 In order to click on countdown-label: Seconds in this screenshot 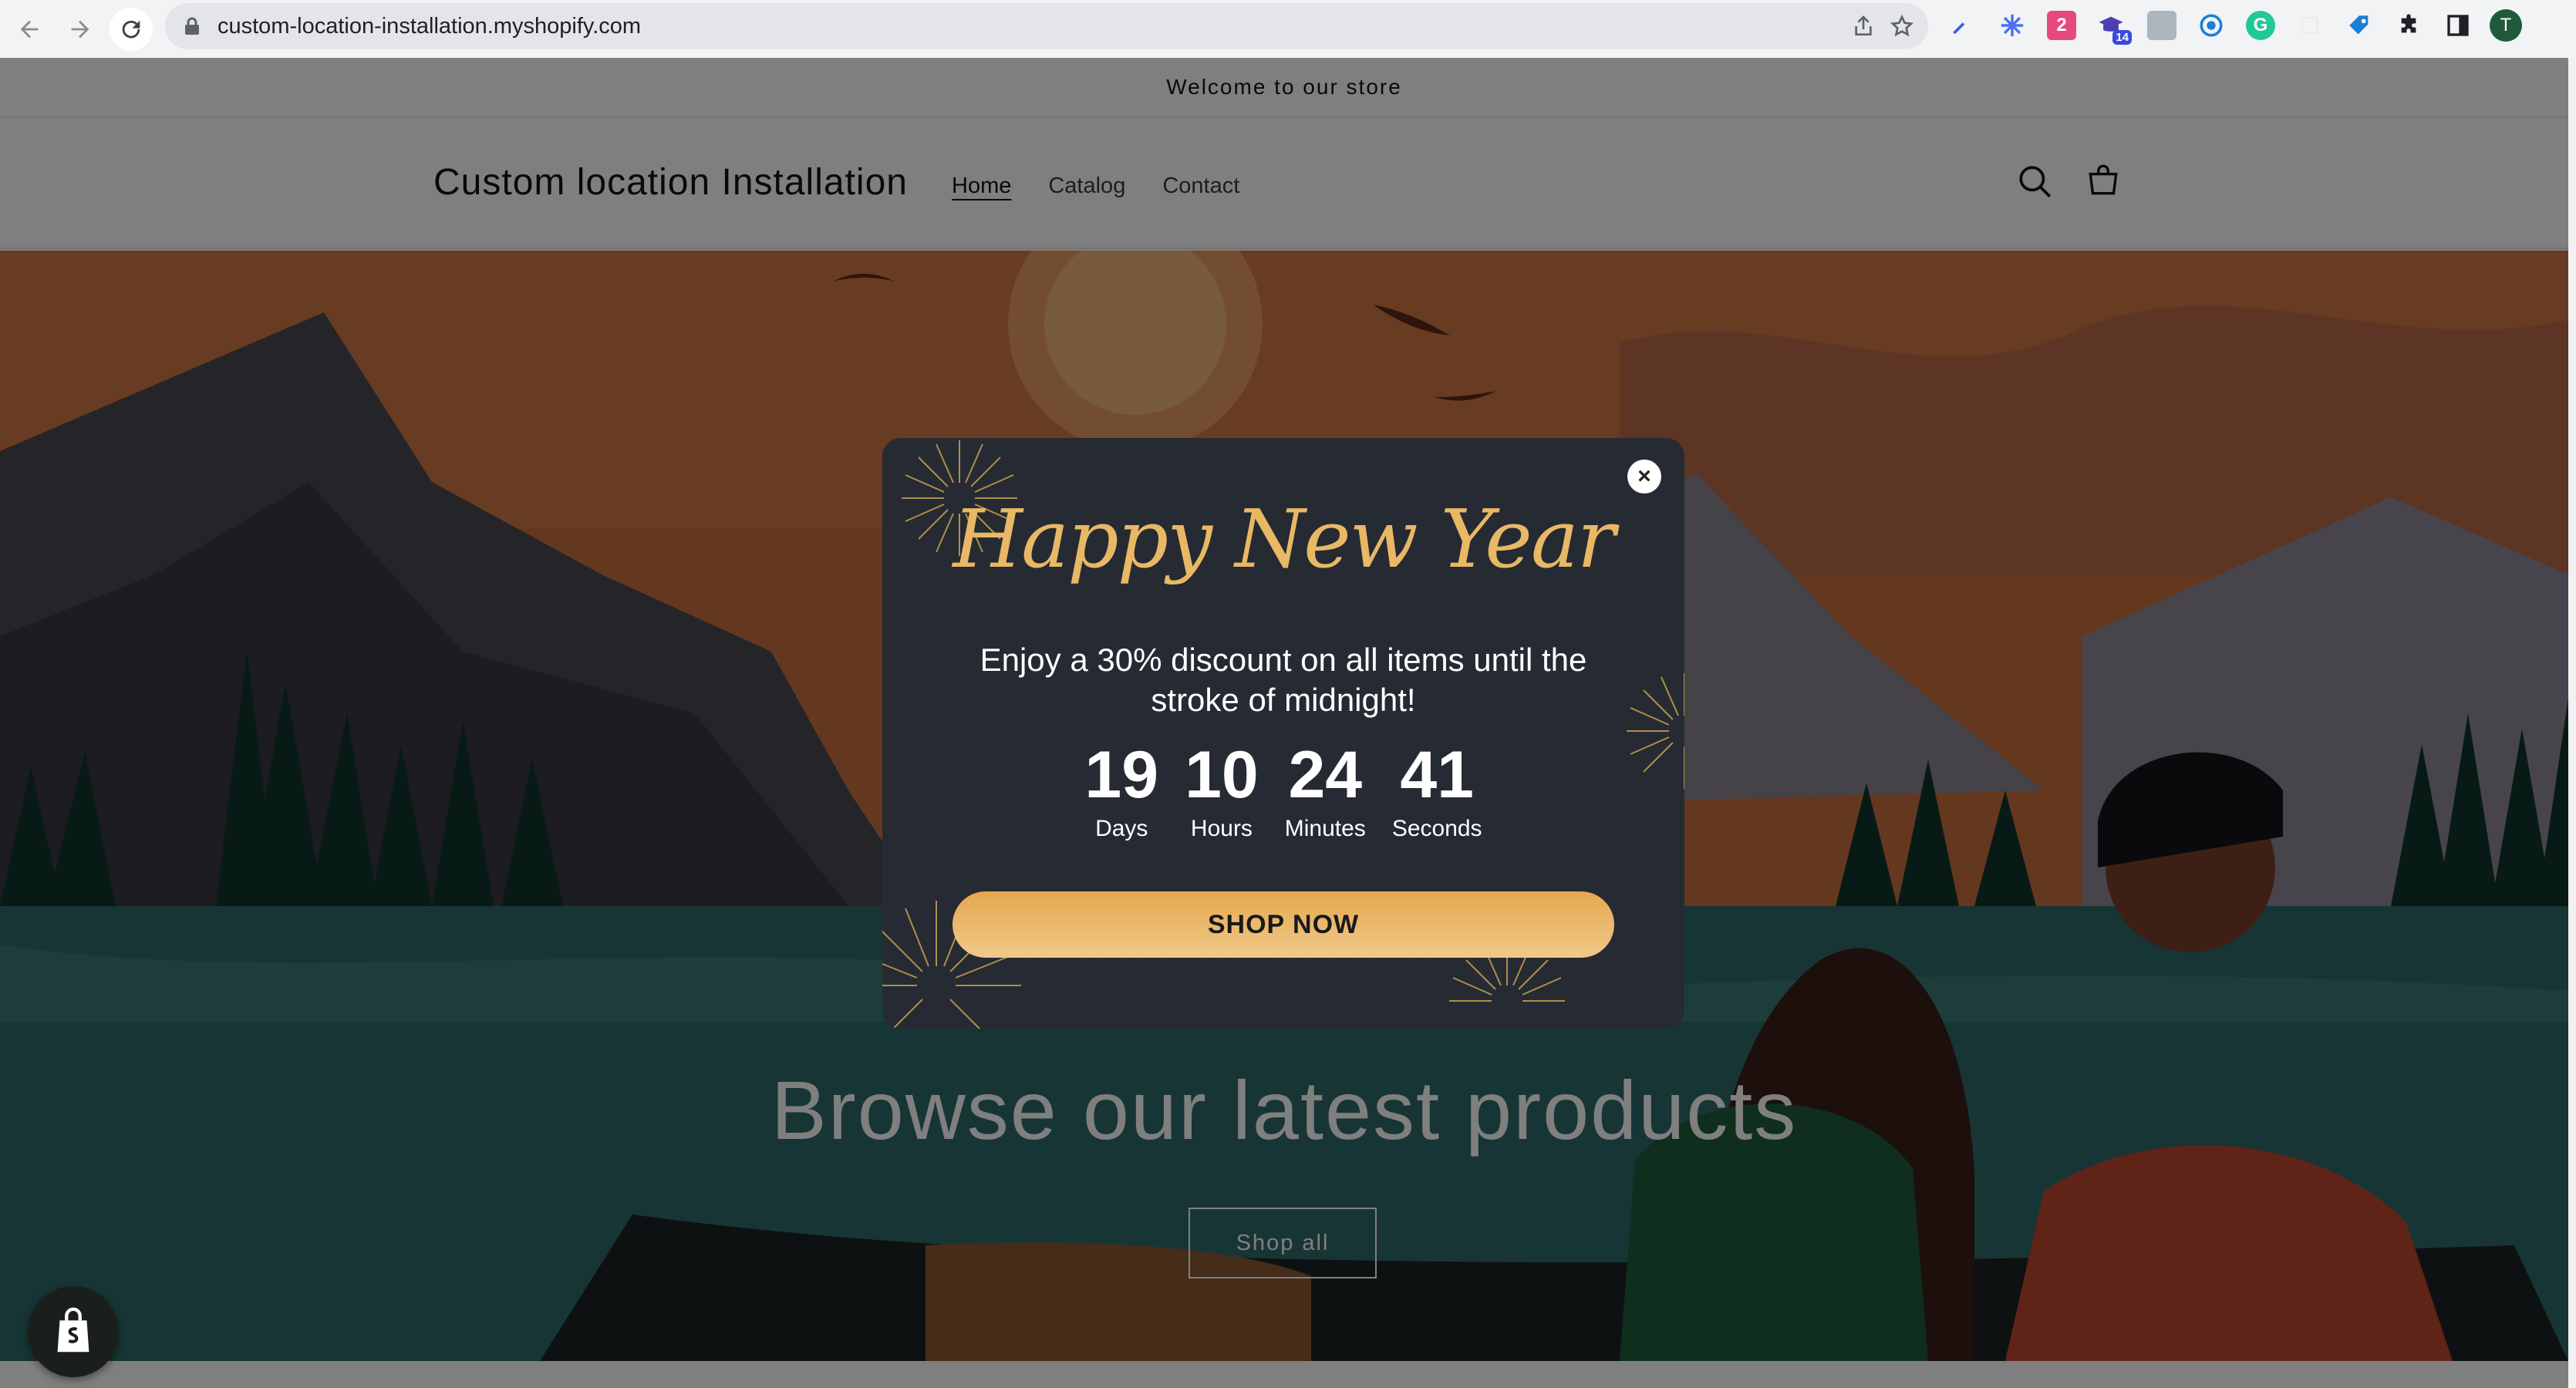, I will do `click(1436, 829)`.